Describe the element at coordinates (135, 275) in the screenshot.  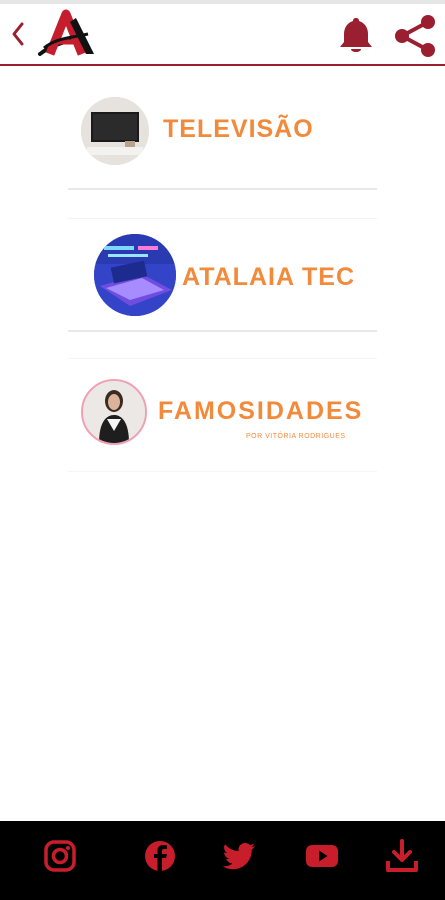
I see `tech-laptop-thumbnail` at that location.